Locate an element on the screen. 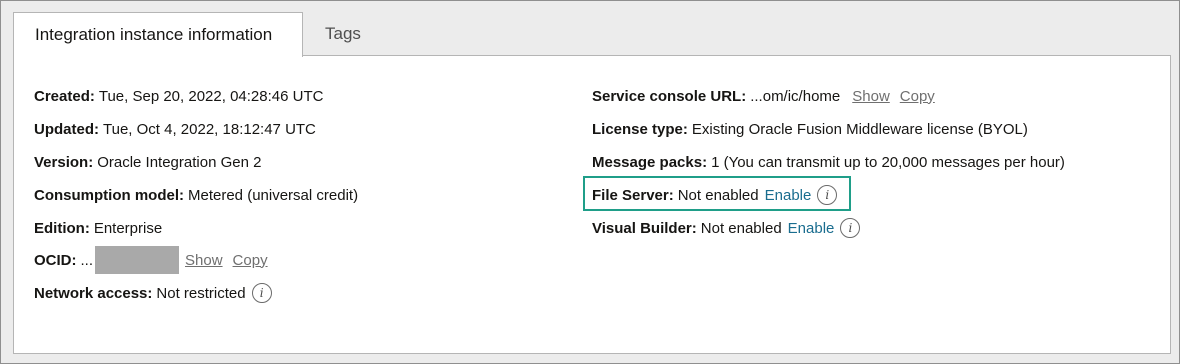 Image resolution: width=1180 pixels, height=364 pixels. created-label: Created: is located at coordinates (64, 96).